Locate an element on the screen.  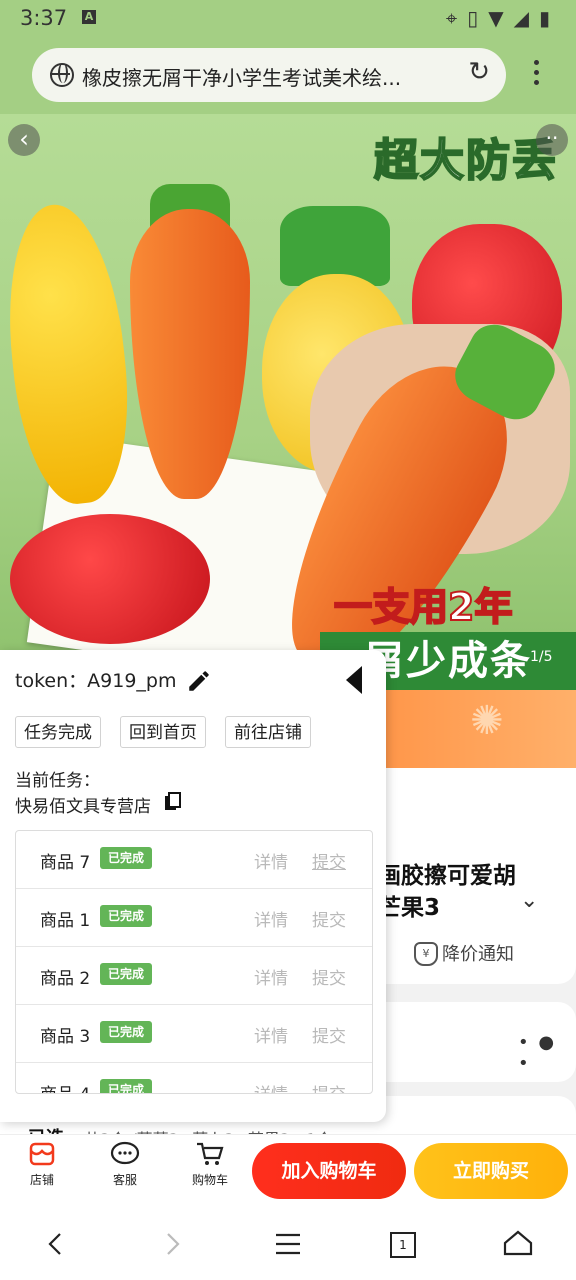
collapse-icon is located at coordinates (354, 680).